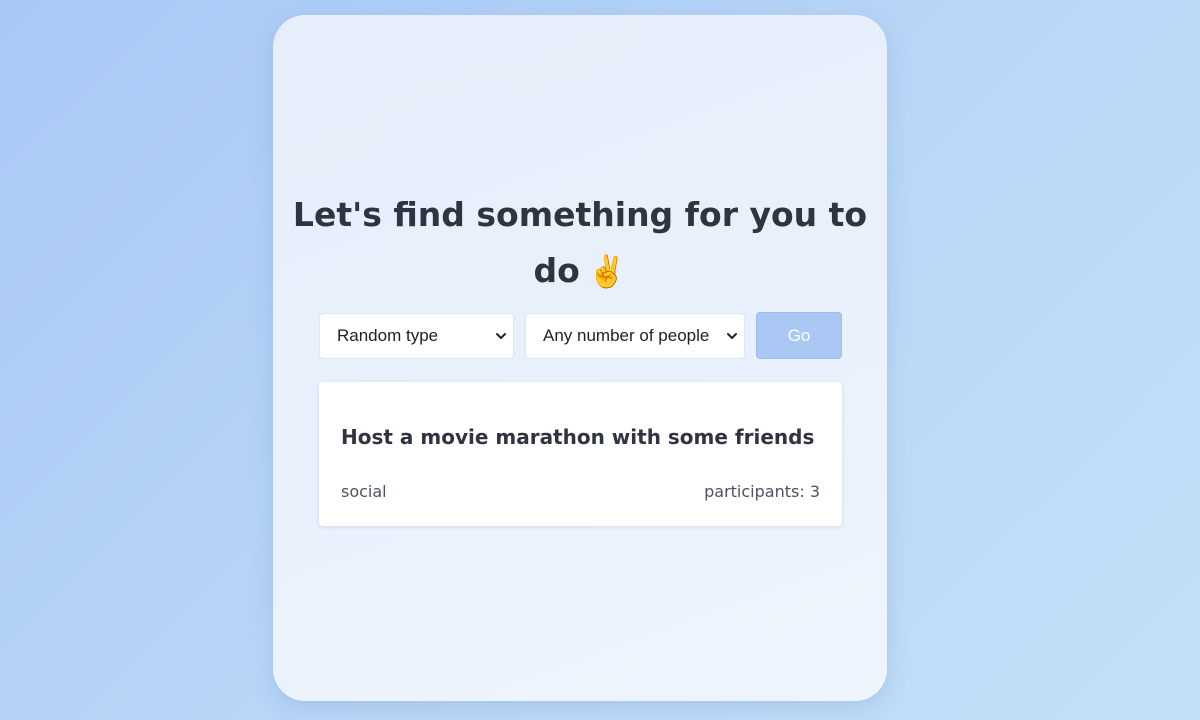 This screenshot has height=720, width=1200. What do you see at coordinates (578, 437) in the screenshot?
I see `activity-title: Host a movie marathon with some friends` at bounding box center [578, 437].